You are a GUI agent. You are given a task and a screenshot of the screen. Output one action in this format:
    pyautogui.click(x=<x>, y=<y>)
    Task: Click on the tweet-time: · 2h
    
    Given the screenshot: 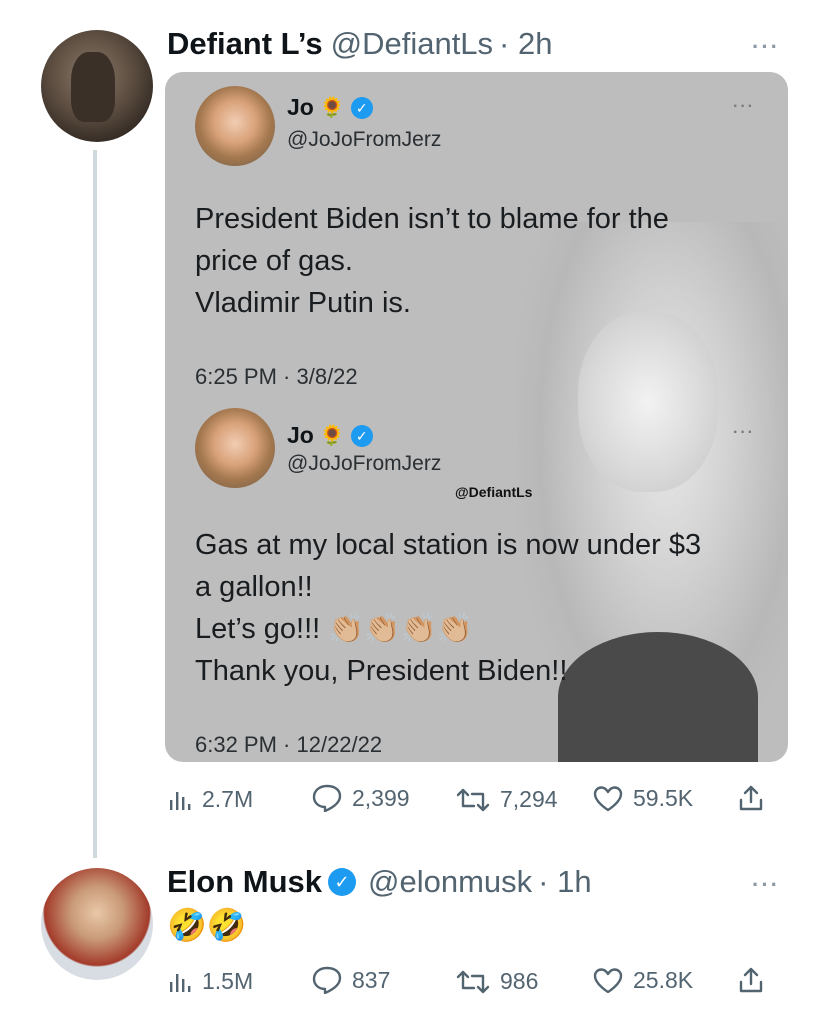 What is the action you would take?
    pyautogui.click(x=525, y=44)
    